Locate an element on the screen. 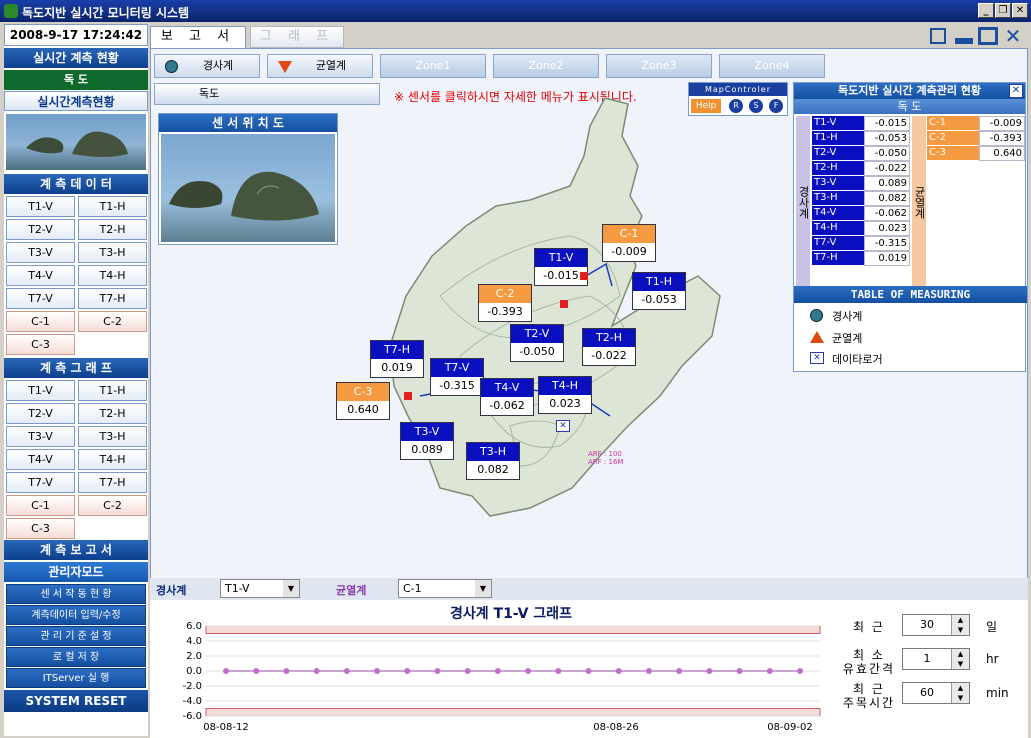 Image resolution: width=1031 pixels, height=738 pixels. sensor-label-t7-h: T7-H 0.019 is located at coordinates (397, 359).